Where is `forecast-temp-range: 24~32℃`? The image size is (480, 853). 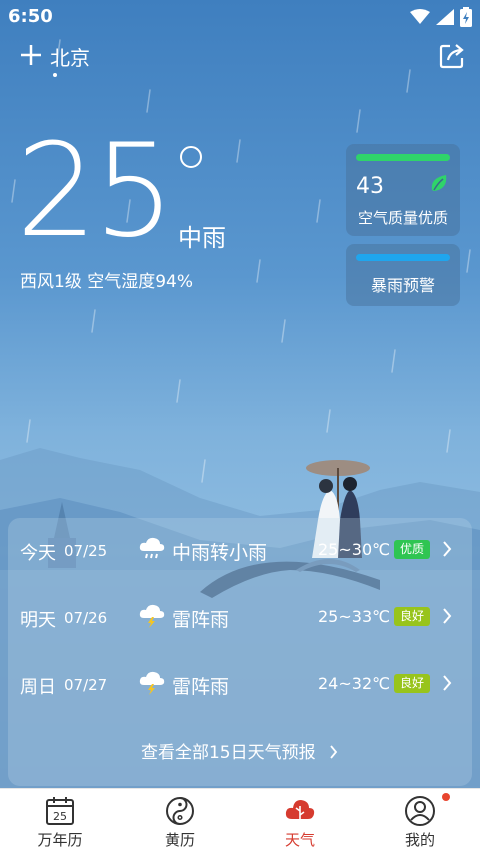
forecast-temp-range: 24~32℃ is located at coordinates (354, 683).